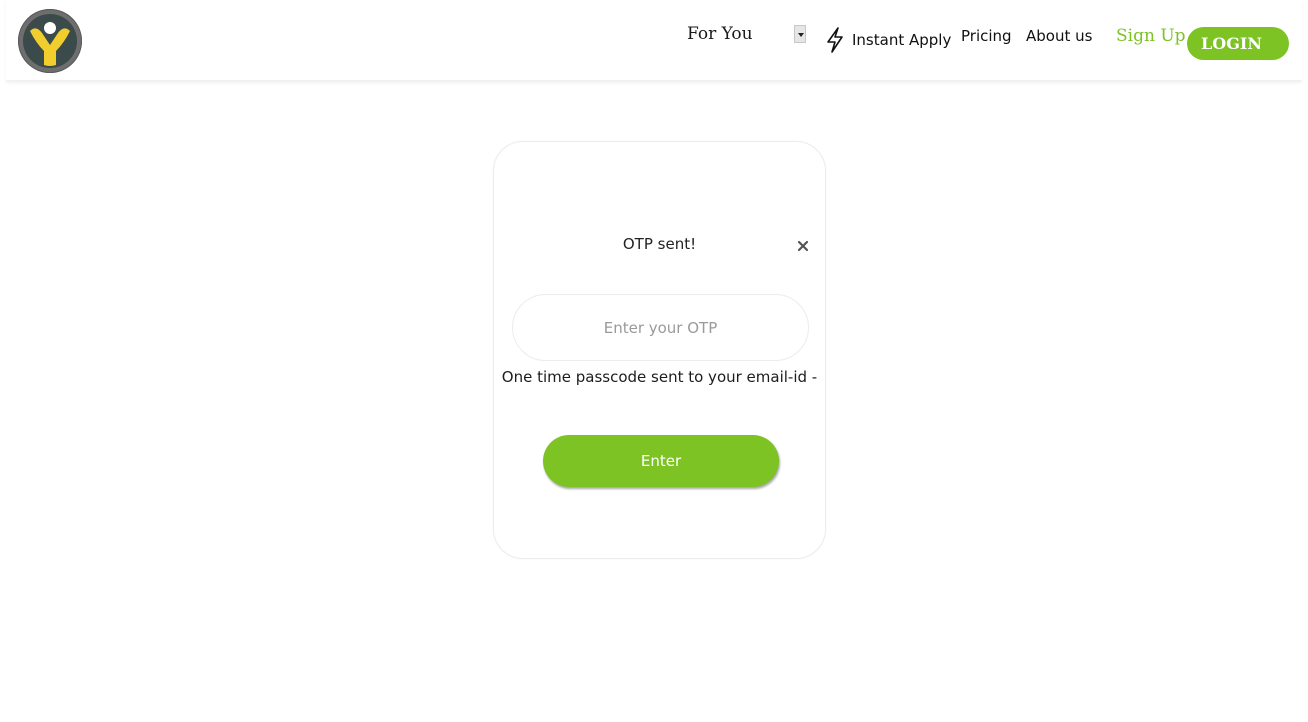 The image size is (1308, 722). I want to click on nav-pricing: Pricing, so click(986, 36).